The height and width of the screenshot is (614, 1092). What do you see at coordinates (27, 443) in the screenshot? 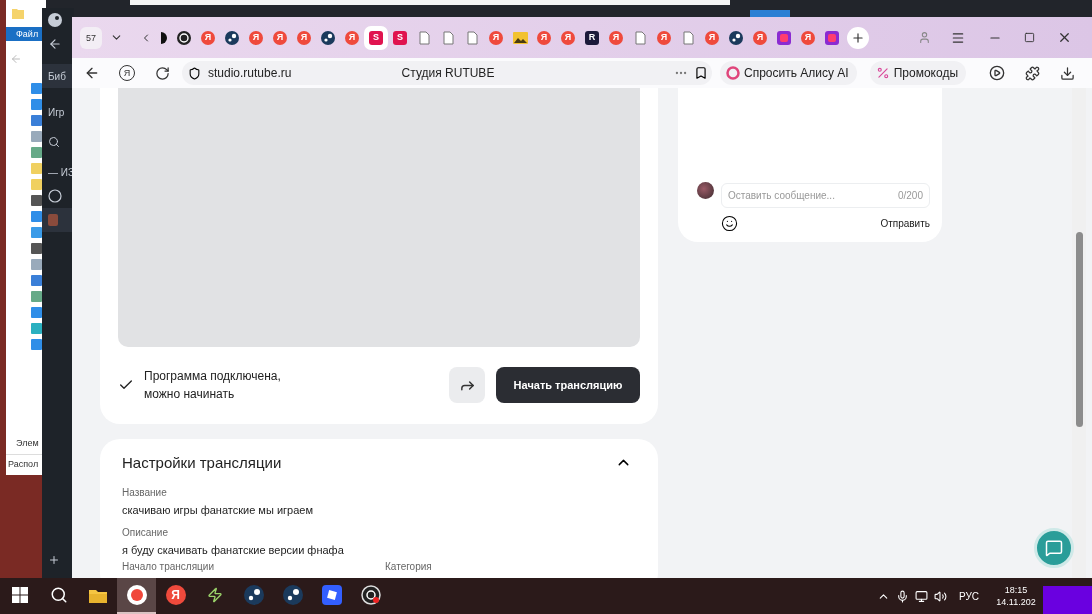
I see `items-label: Элем` at bounding box center [27, 443].